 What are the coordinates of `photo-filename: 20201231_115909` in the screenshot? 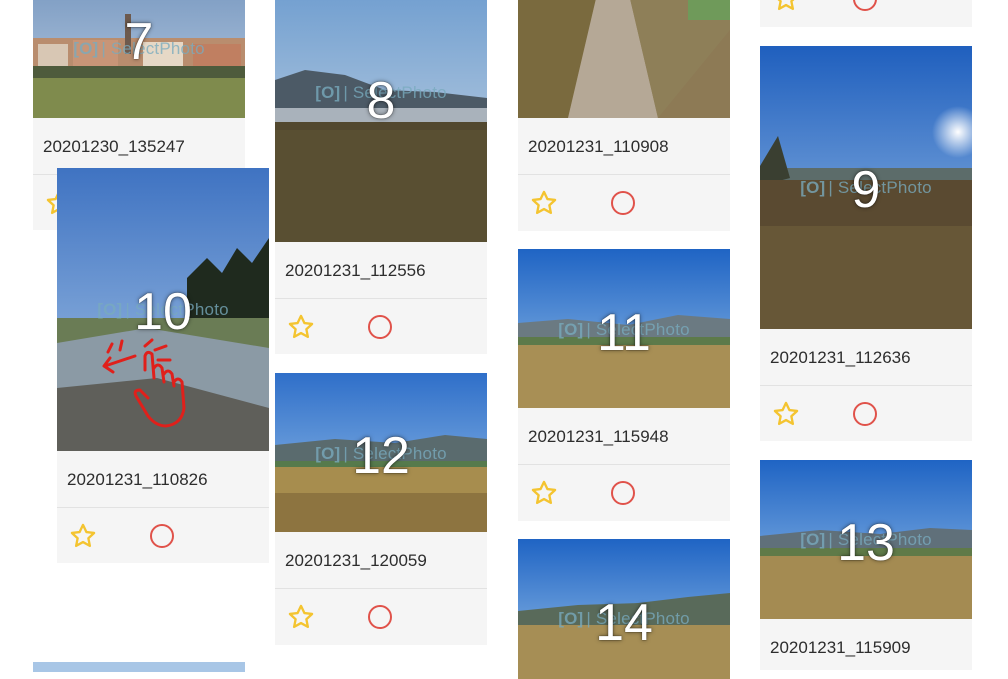 It's located at (866, 644).